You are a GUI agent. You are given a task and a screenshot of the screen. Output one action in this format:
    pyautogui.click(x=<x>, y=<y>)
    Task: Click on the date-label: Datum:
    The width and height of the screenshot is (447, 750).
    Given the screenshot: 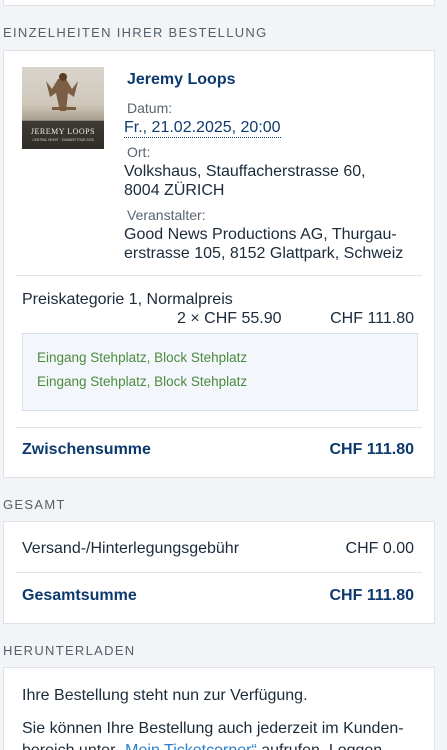 What is the action you would take?
    pyautogui.click(x=150, y=108)
    